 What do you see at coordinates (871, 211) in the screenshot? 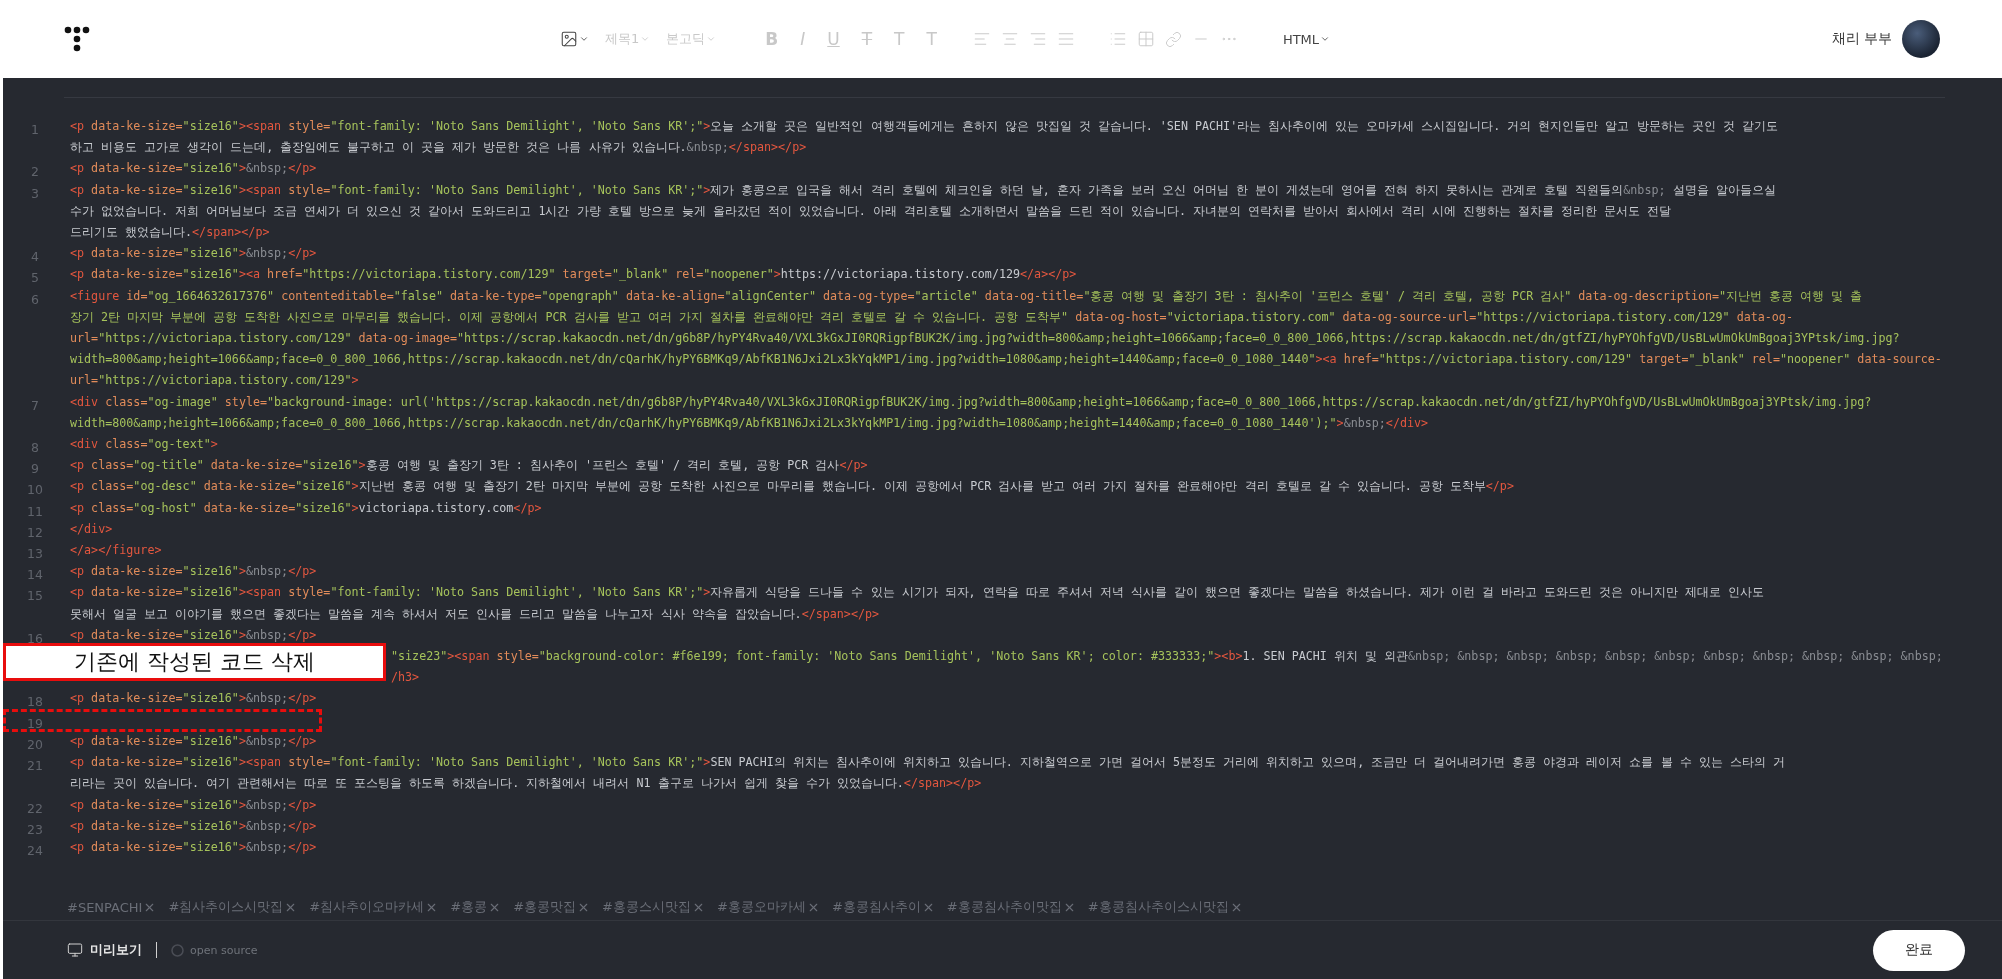
I see `code-line: 수가 없었습니다. 저희 어머님보다 조금 연세가 더 있으신 것 같아서 도와드리고 1시간 가량 호텔 방으로 늦게 올라갔던 적이 있었습니다. 아래 격리호텔 소개하면서 말씀을 드린 적이 있습니다. 자녀분의 연락처를 받아서 회사에서 격리 시에 진행하는 절차를 정리한 문서도 전달` at bounding box center [871, 211].